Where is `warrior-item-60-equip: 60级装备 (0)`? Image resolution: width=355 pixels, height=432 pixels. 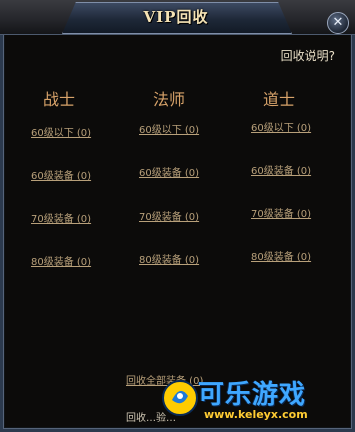
warrior-item-60-equip: 60级装备 (0) is located at coordinates (61, 174).